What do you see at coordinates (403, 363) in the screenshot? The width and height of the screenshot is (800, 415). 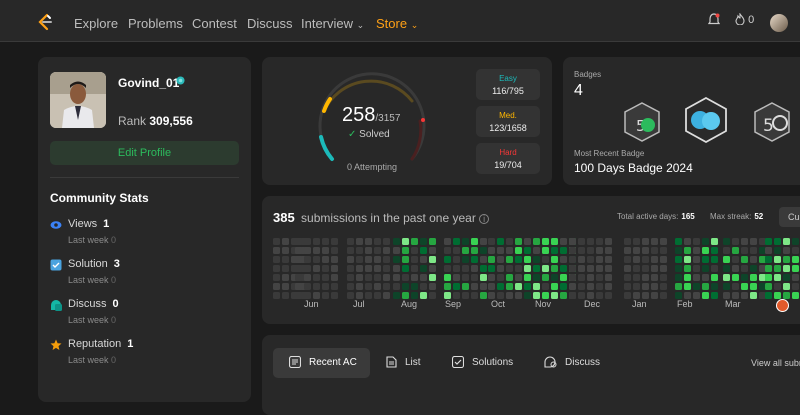 I see `tab-list: List` at bounding box center [403, 363].